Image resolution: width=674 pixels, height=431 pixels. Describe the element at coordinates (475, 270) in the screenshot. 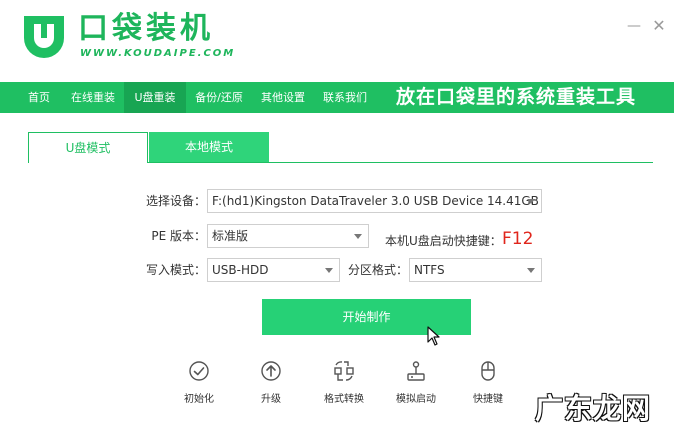

I see `partition-select: NTFS` at that location.